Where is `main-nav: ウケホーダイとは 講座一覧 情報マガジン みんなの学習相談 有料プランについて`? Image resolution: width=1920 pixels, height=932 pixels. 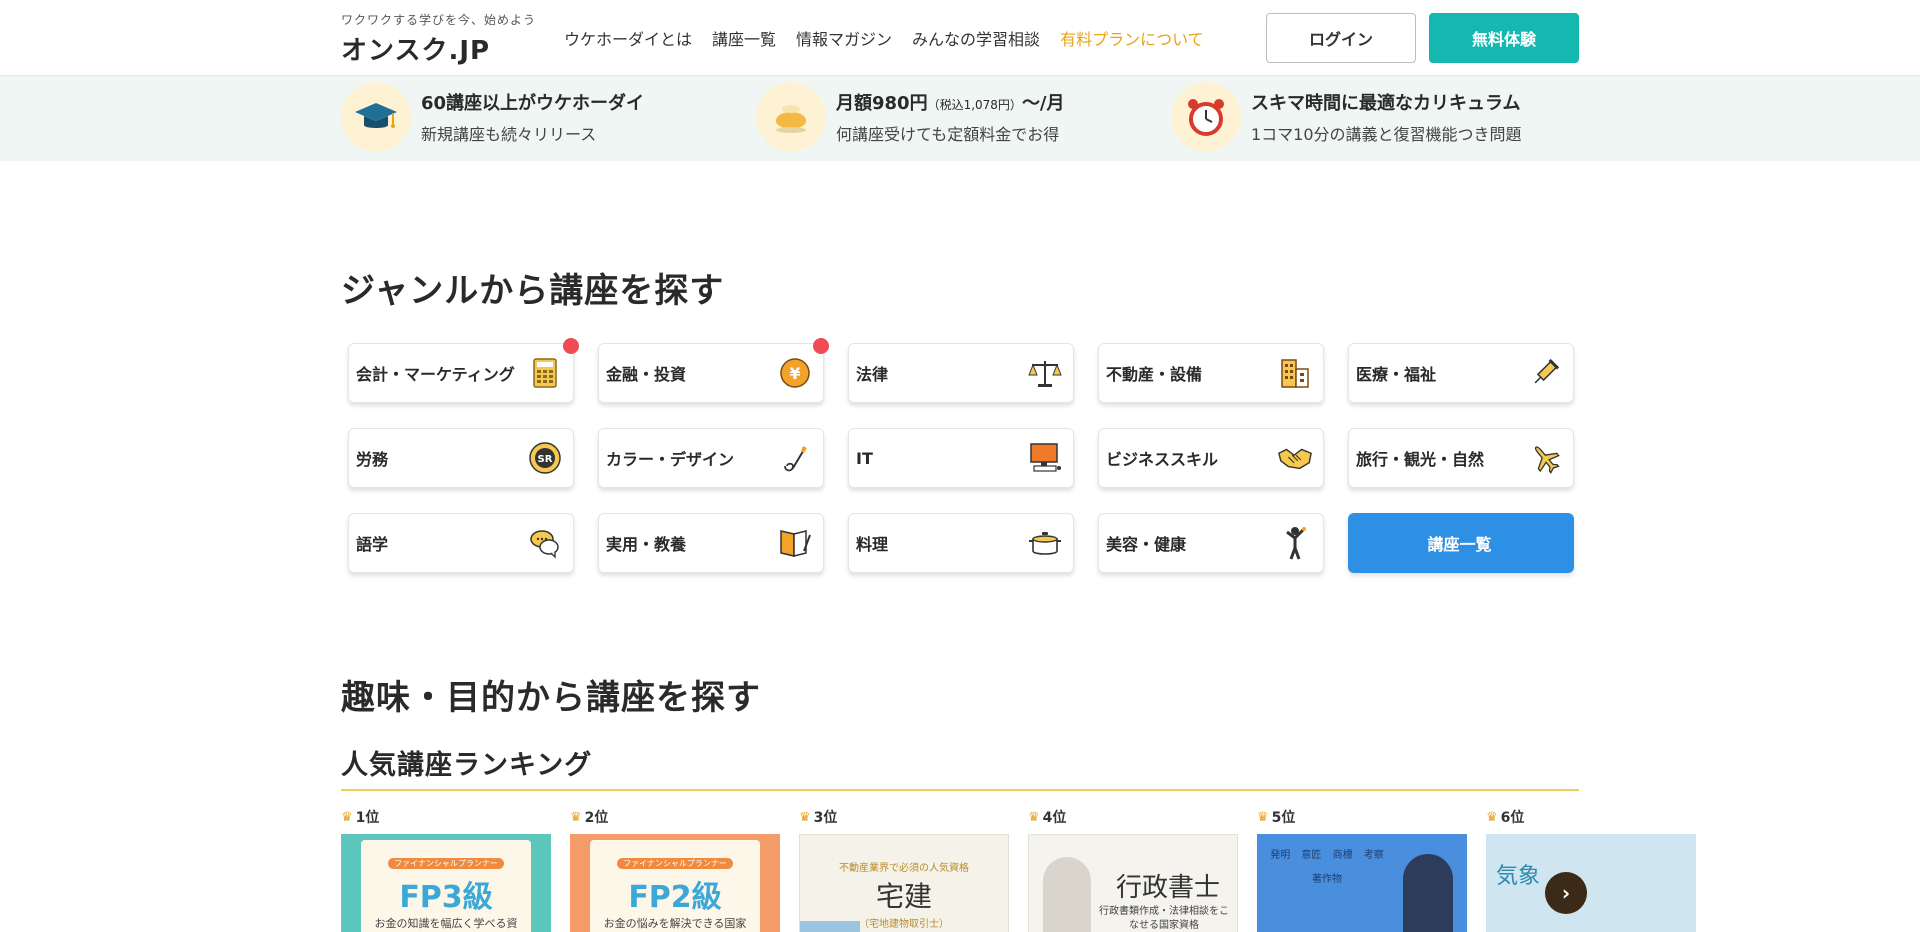
main-nav: ウケホーダイとは 講座一覧 情報マガジン みんなの学習相談 有料プランについて is located at coordinates (884, 38).